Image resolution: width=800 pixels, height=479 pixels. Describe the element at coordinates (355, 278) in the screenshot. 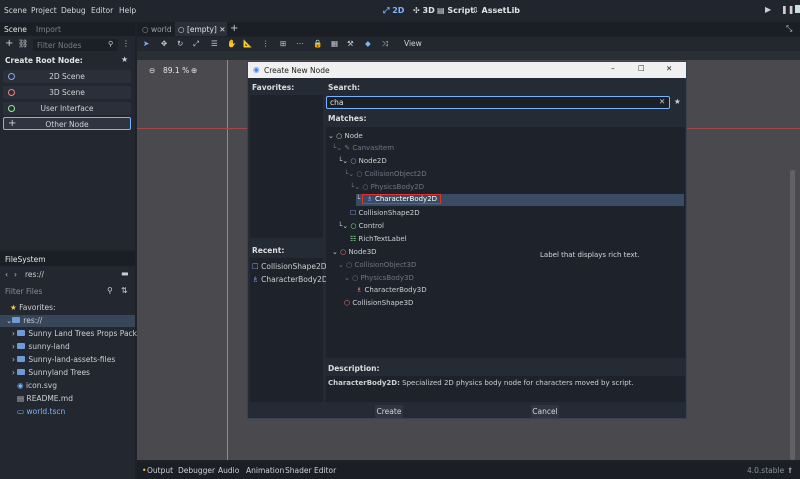

I see `physics-body-icon: ○` at that location.